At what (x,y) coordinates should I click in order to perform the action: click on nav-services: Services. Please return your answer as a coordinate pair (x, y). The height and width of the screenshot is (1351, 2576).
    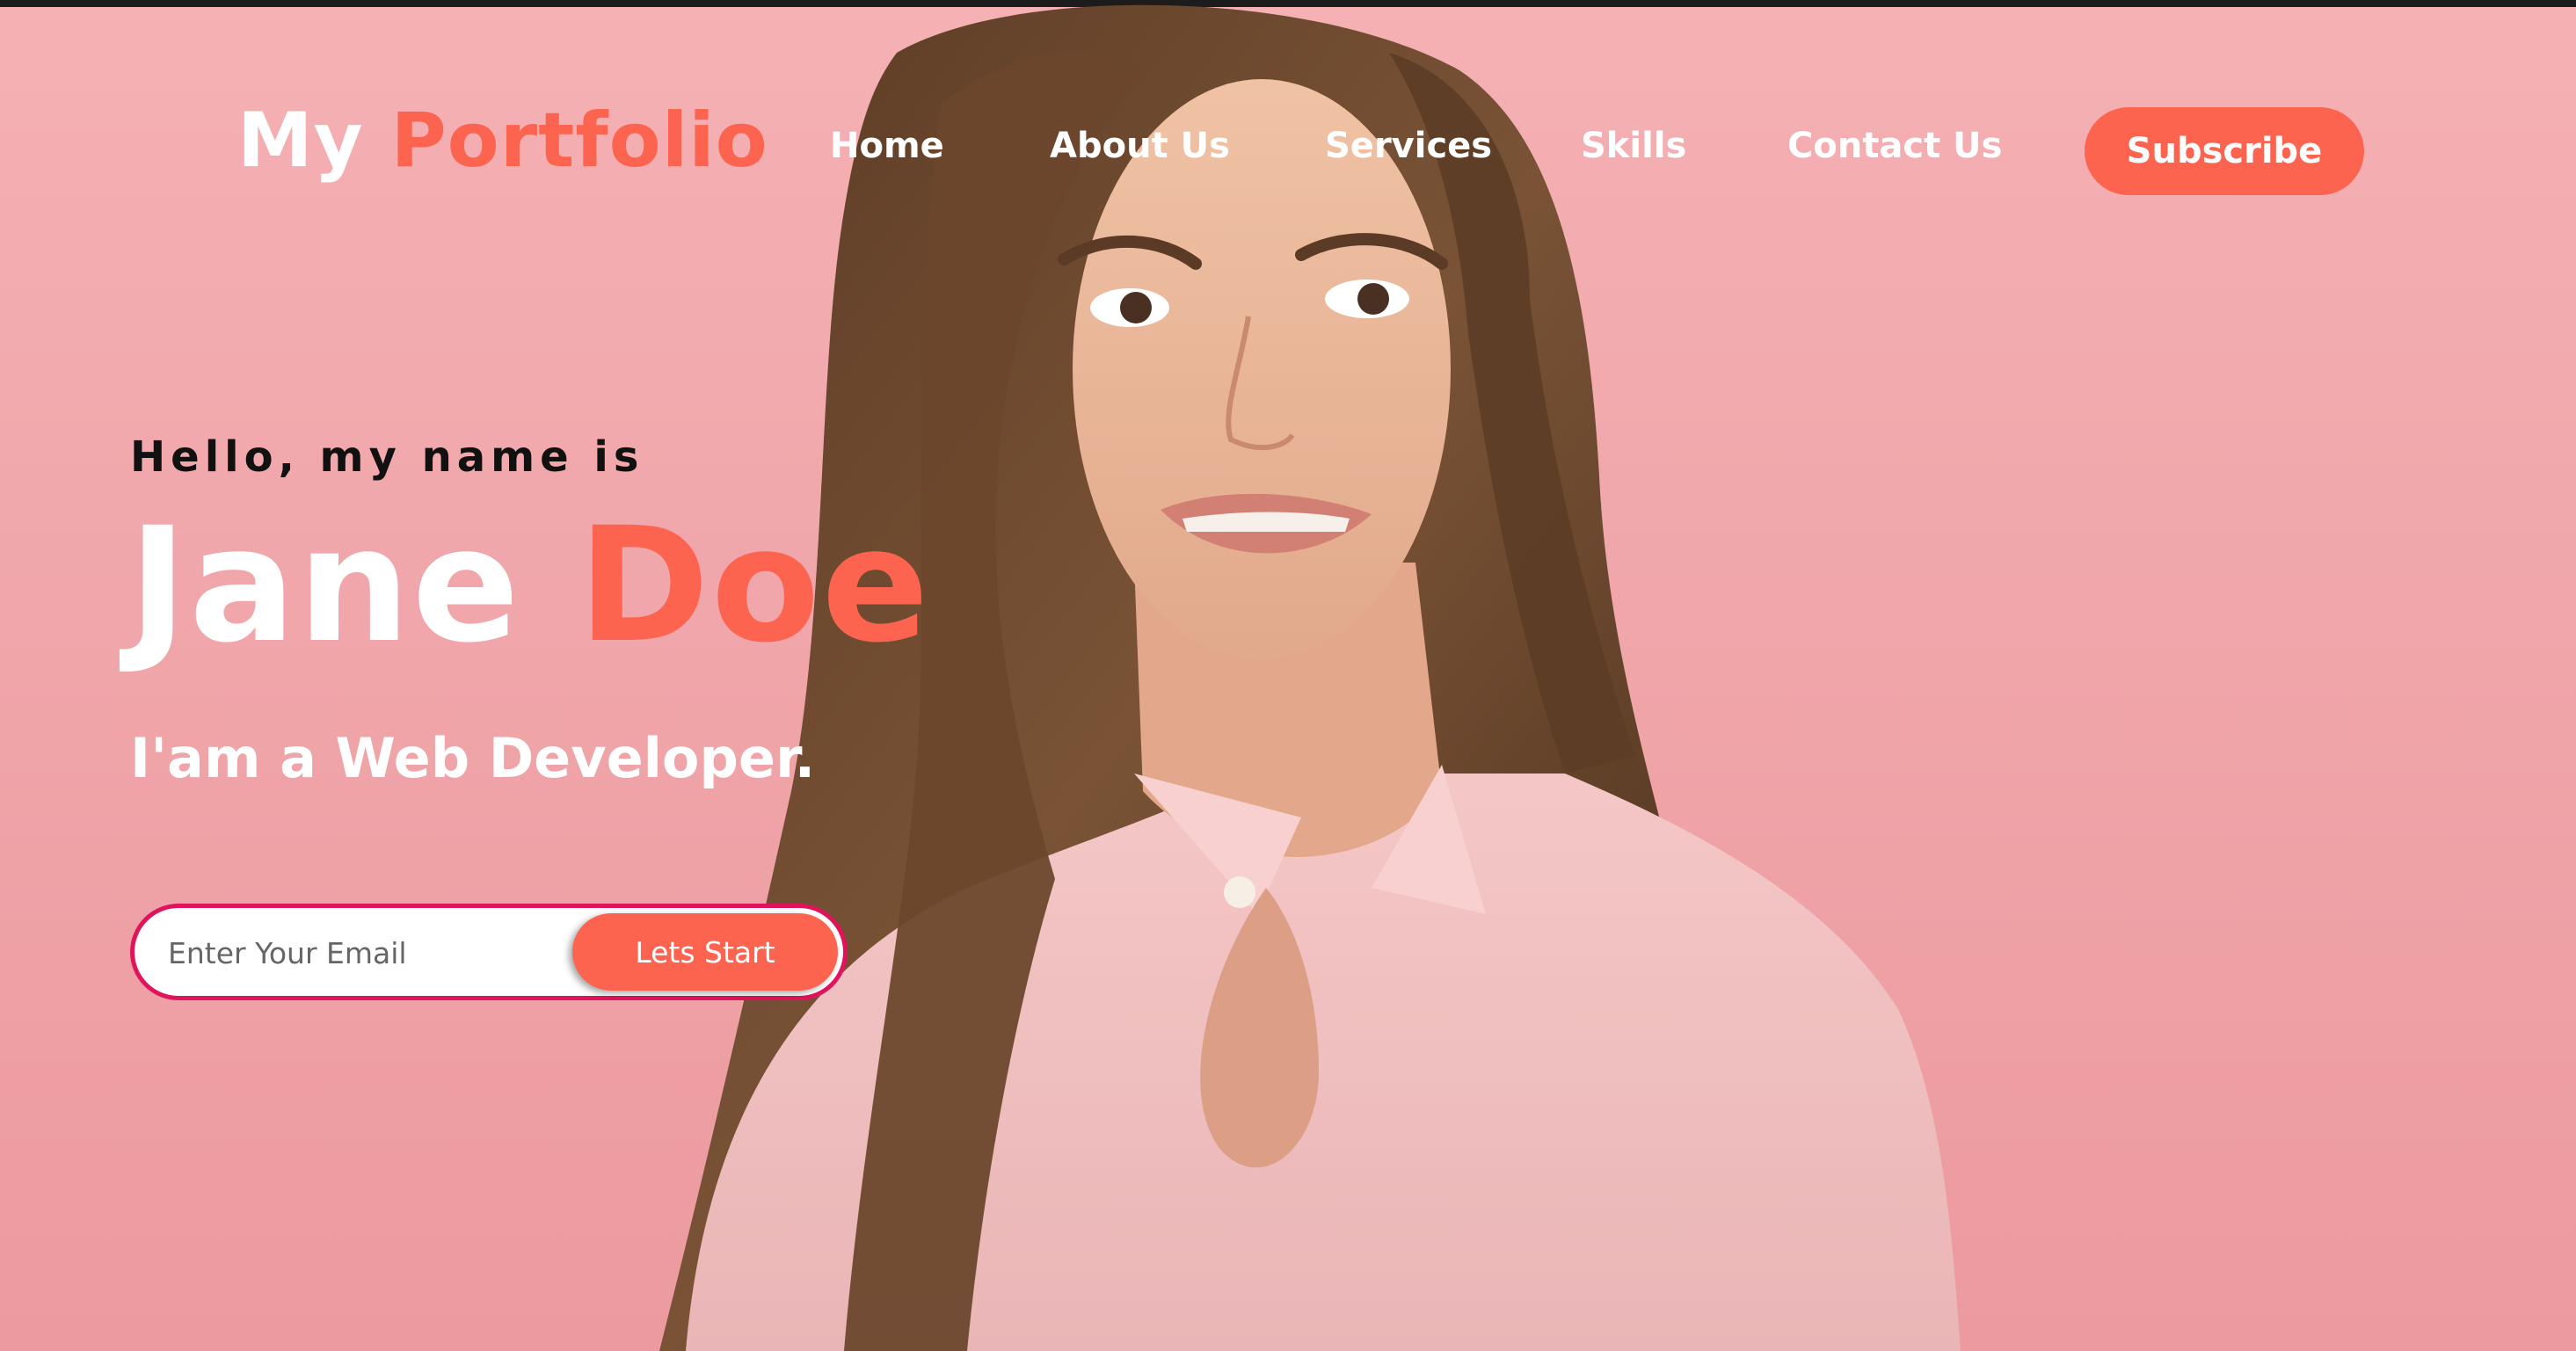
    Looking at the image, I should click on (1408, 146).